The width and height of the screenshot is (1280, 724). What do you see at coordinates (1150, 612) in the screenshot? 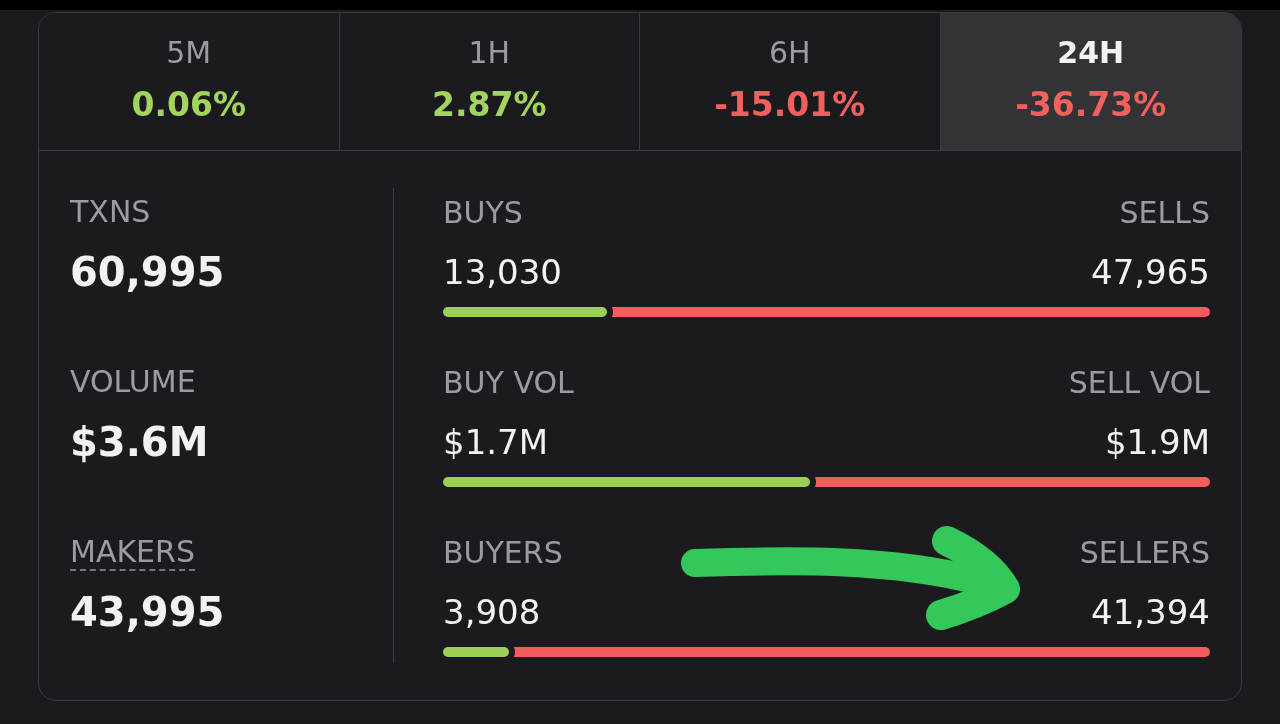
I see `sell-value: 41,394` at bounding box center [1150, 612].